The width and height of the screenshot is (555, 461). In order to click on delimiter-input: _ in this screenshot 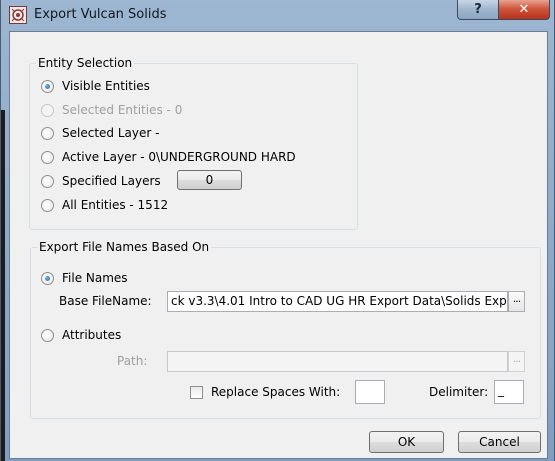, I will do `click(509, 392)`.